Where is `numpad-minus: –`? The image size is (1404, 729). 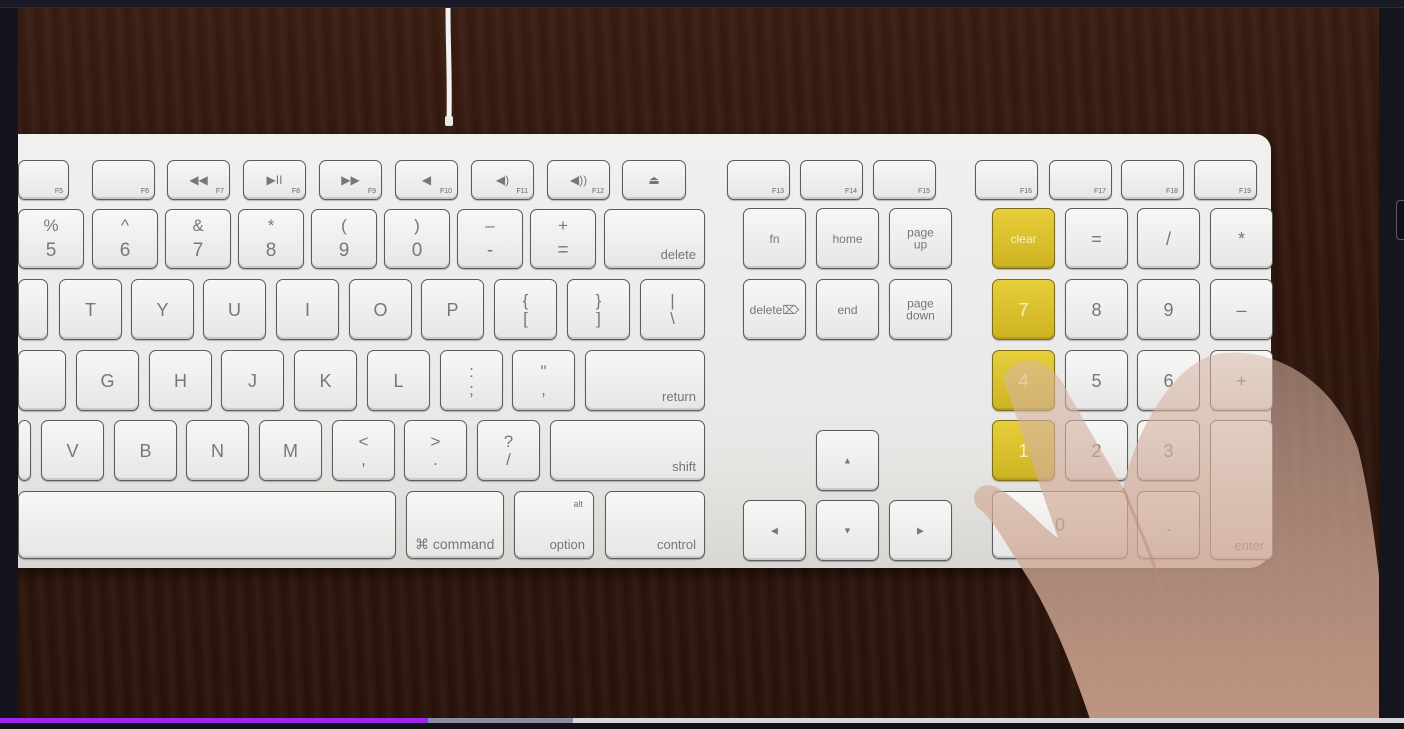 numpad-minus: – is located at coordinates (1241, 309).